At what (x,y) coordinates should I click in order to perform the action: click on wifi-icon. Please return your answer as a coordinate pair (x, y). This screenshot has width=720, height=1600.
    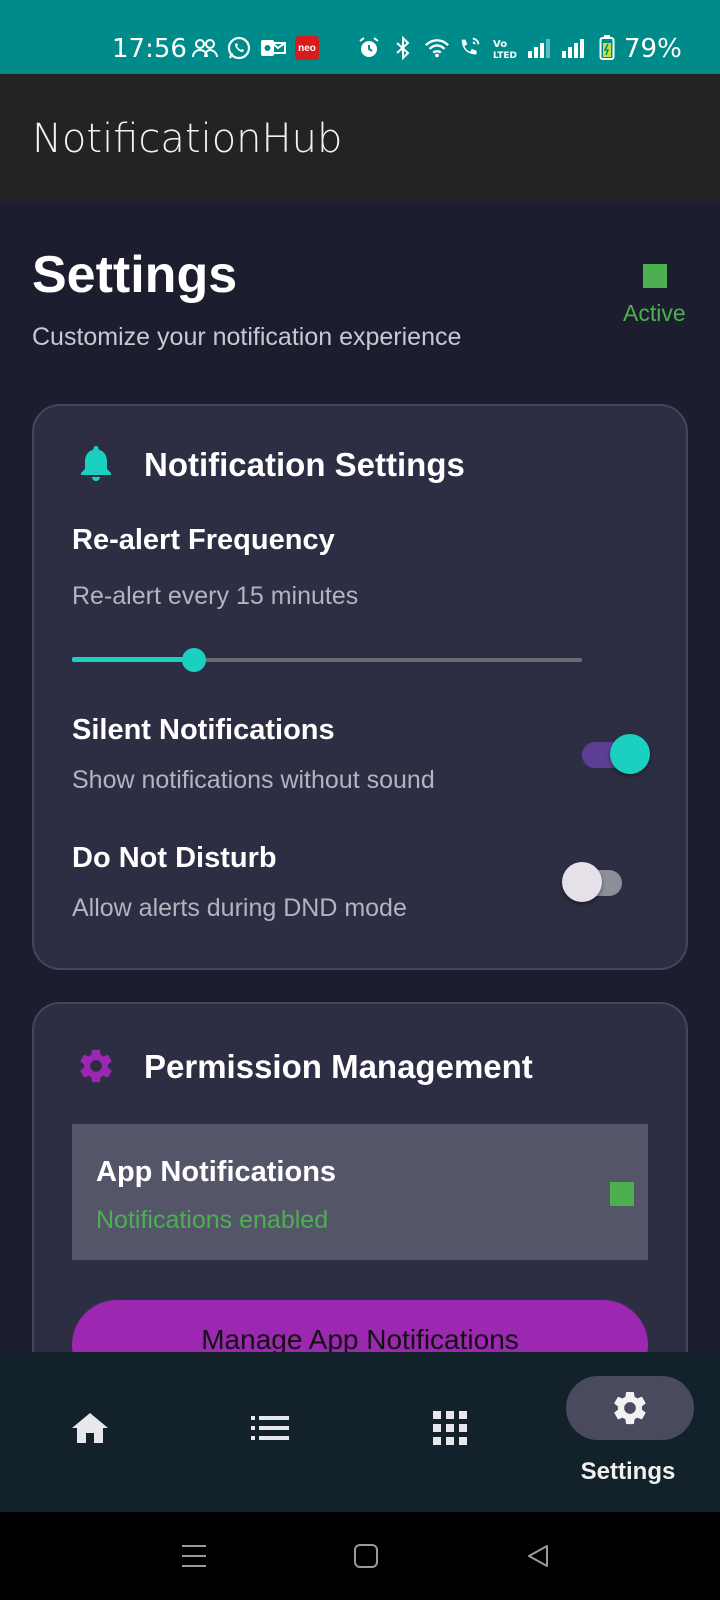
    Looking at the image, I should click on (437, 48).